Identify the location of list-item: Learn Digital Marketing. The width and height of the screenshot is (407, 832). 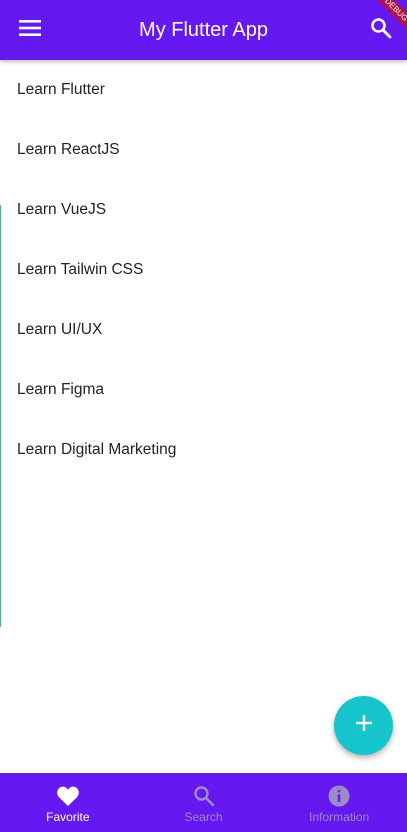
(203, 450).